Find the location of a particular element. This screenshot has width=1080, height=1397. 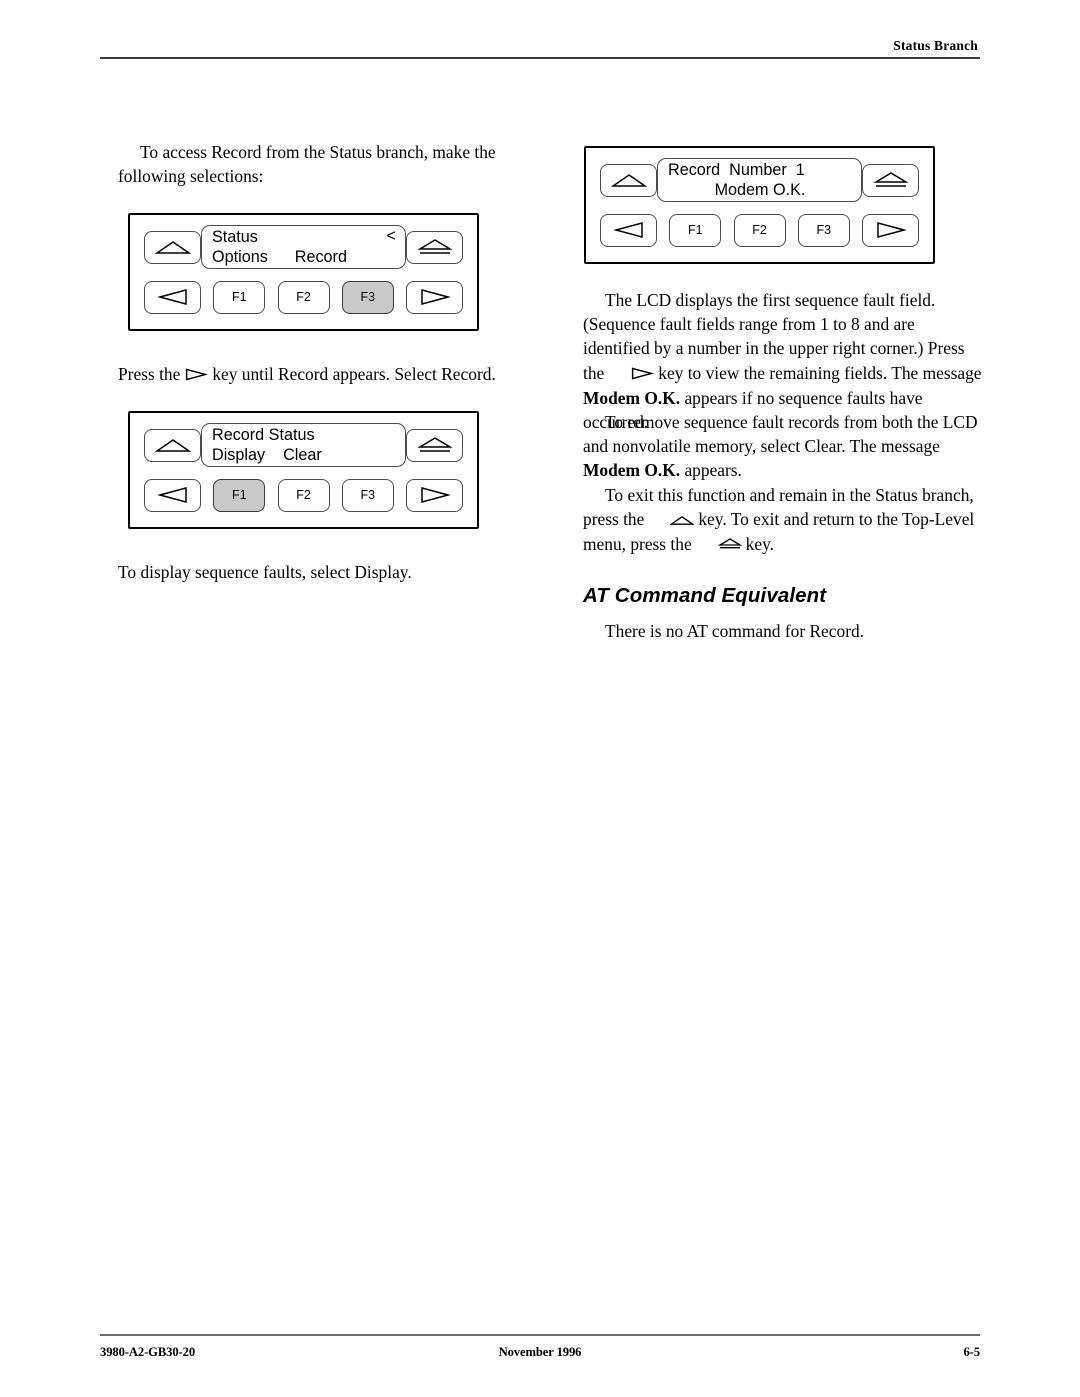

lcd-line-1: Status is located at coordinates (235, 237).